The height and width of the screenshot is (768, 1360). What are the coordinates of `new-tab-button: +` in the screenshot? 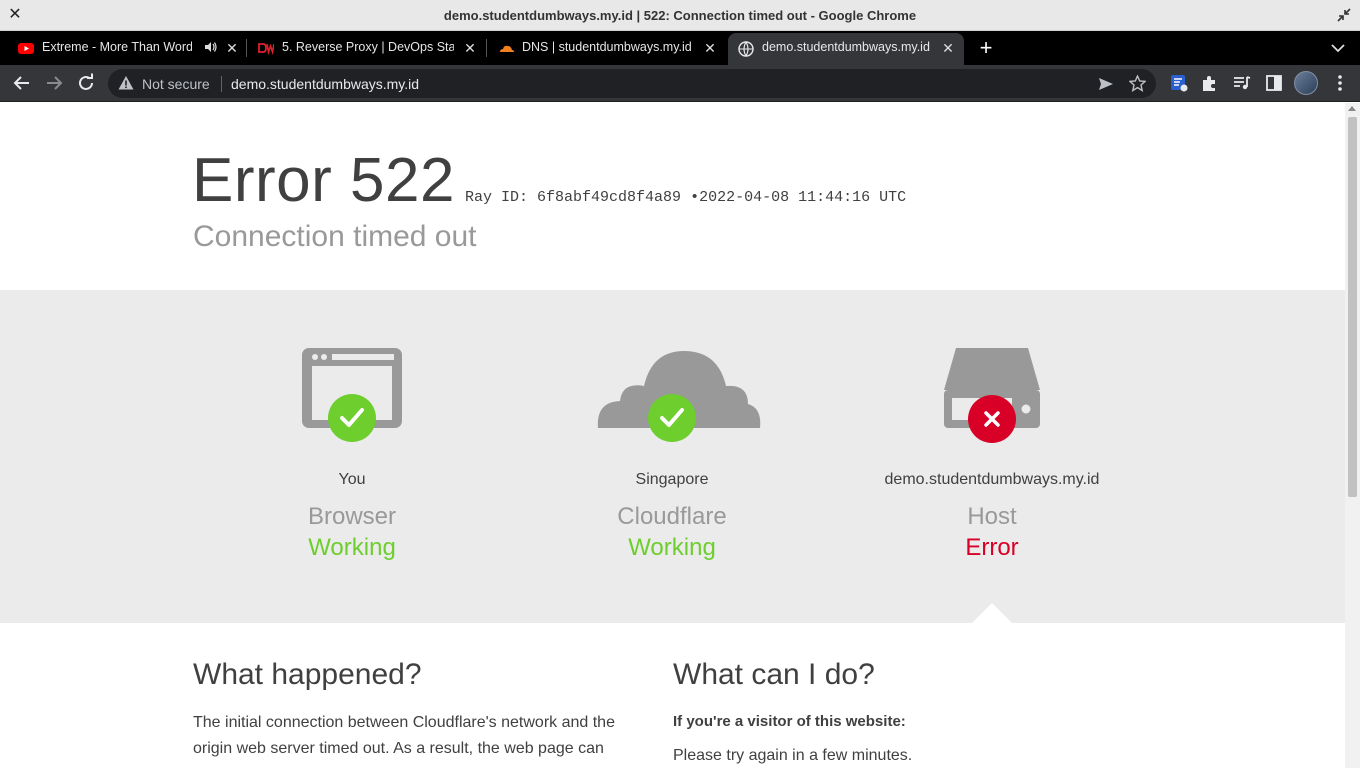 It's located at (986, 48).